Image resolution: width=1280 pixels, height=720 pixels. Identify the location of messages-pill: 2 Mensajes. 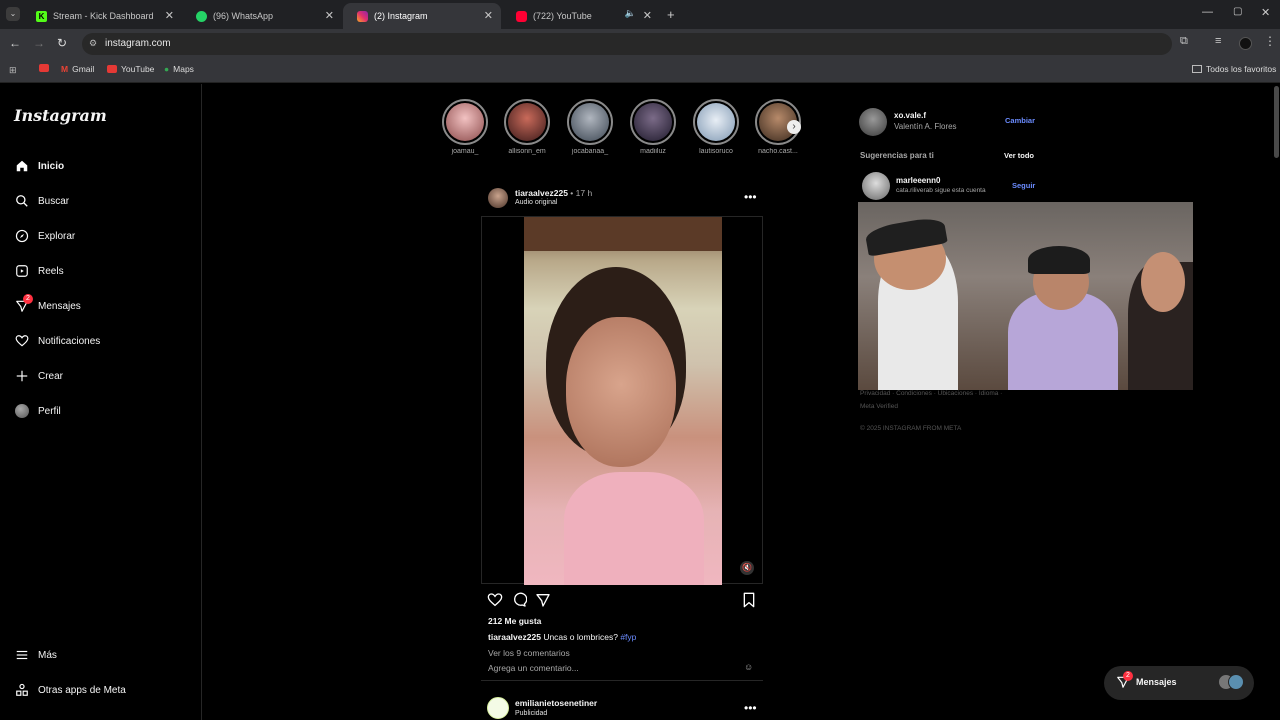
(1179, 683).